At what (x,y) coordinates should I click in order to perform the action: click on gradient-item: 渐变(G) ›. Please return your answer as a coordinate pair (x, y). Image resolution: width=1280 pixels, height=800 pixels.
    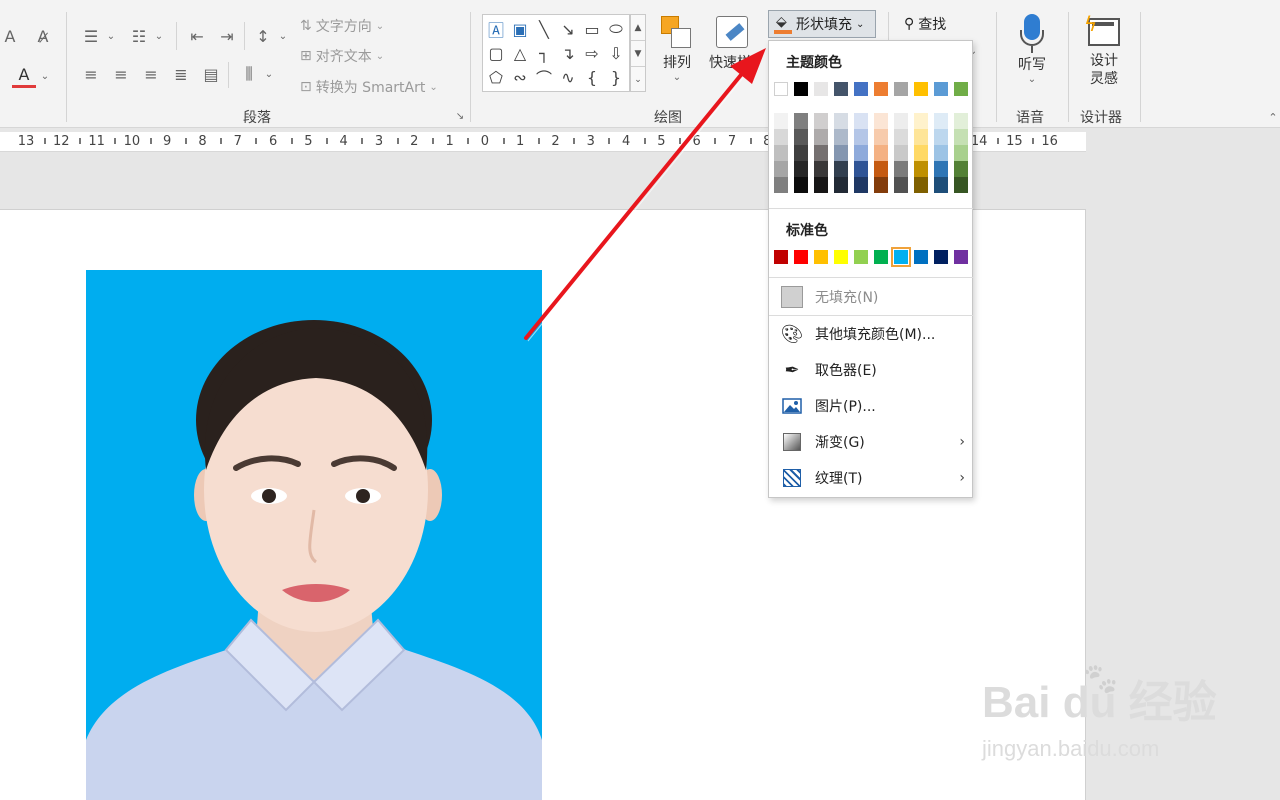
    Looking at the image, I should click on (871, 442).